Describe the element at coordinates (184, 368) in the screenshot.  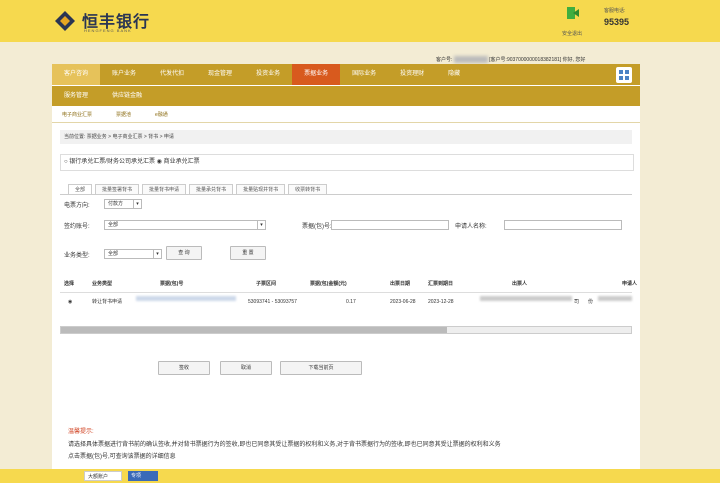
I see `sign-button: 签收` at that location.